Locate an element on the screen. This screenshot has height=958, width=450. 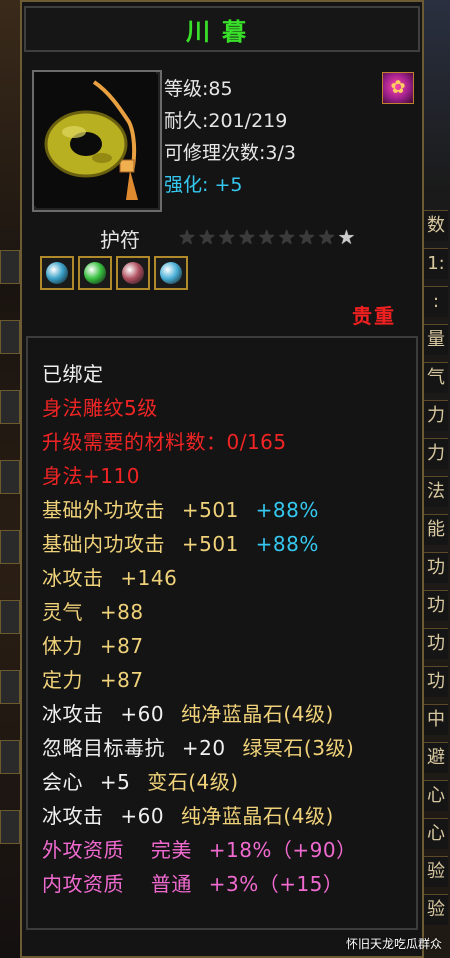
gem1-value: +60 is located at coordinates (142, 714).